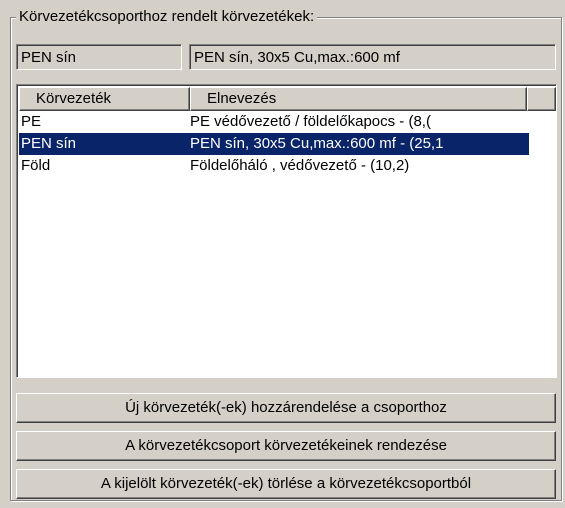  Describe the element at coordinates (31, 121) in the screenshot. I see `list-item-code: PE` at that location.